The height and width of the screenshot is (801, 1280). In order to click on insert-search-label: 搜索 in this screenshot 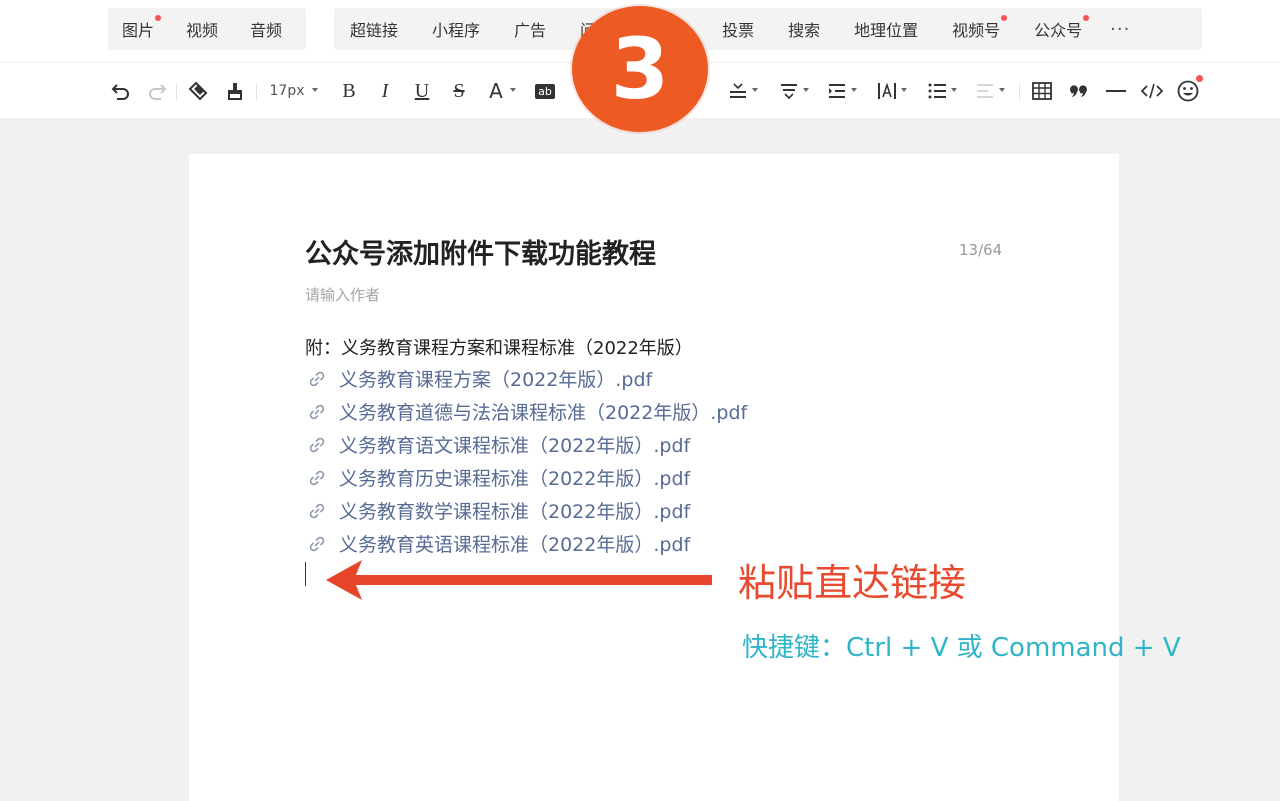, I will do `click(804, 30)`.